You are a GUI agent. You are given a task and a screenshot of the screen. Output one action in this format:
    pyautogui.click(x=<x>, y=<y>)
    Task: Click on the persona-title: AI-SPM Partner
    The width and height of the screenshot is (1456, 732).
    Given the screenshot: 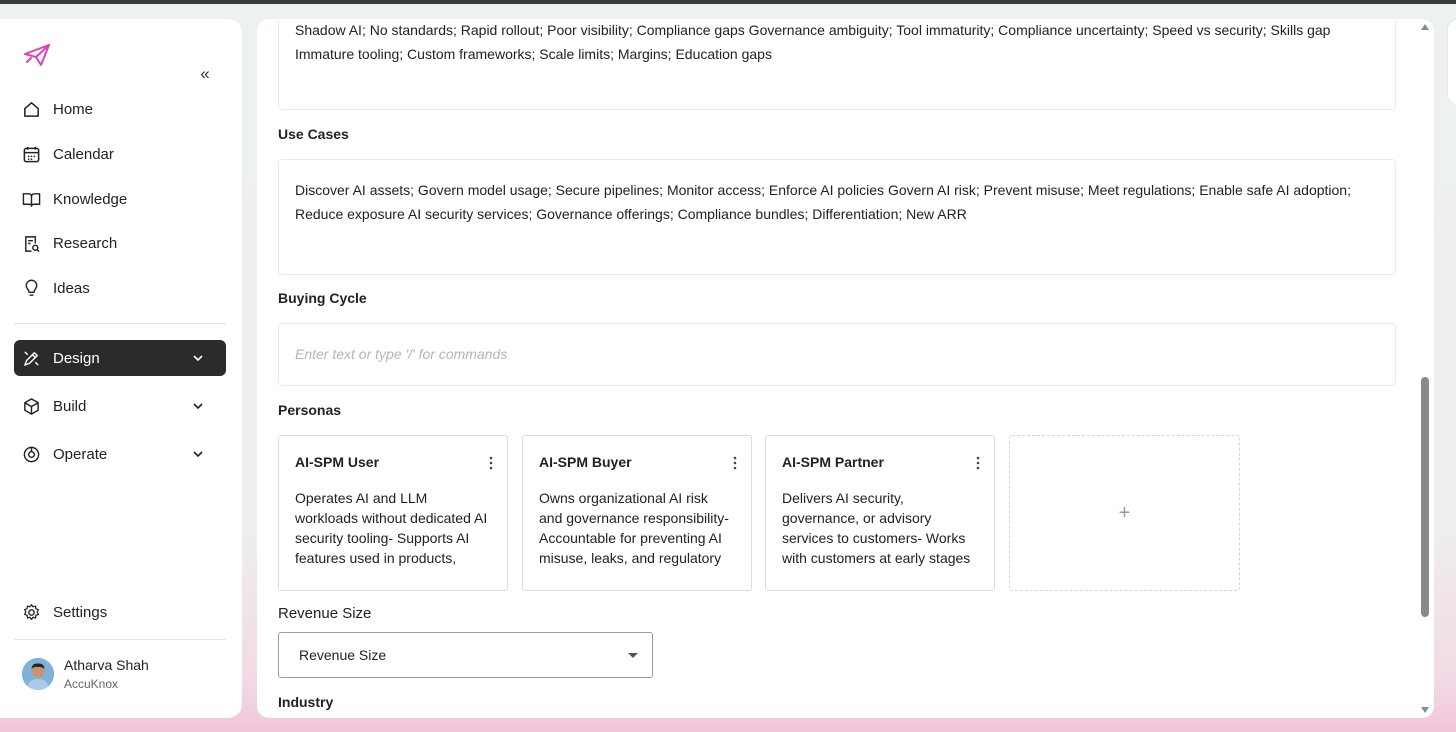 What is the action you would take?
    pyautogui.click(x=833, y=462)
    